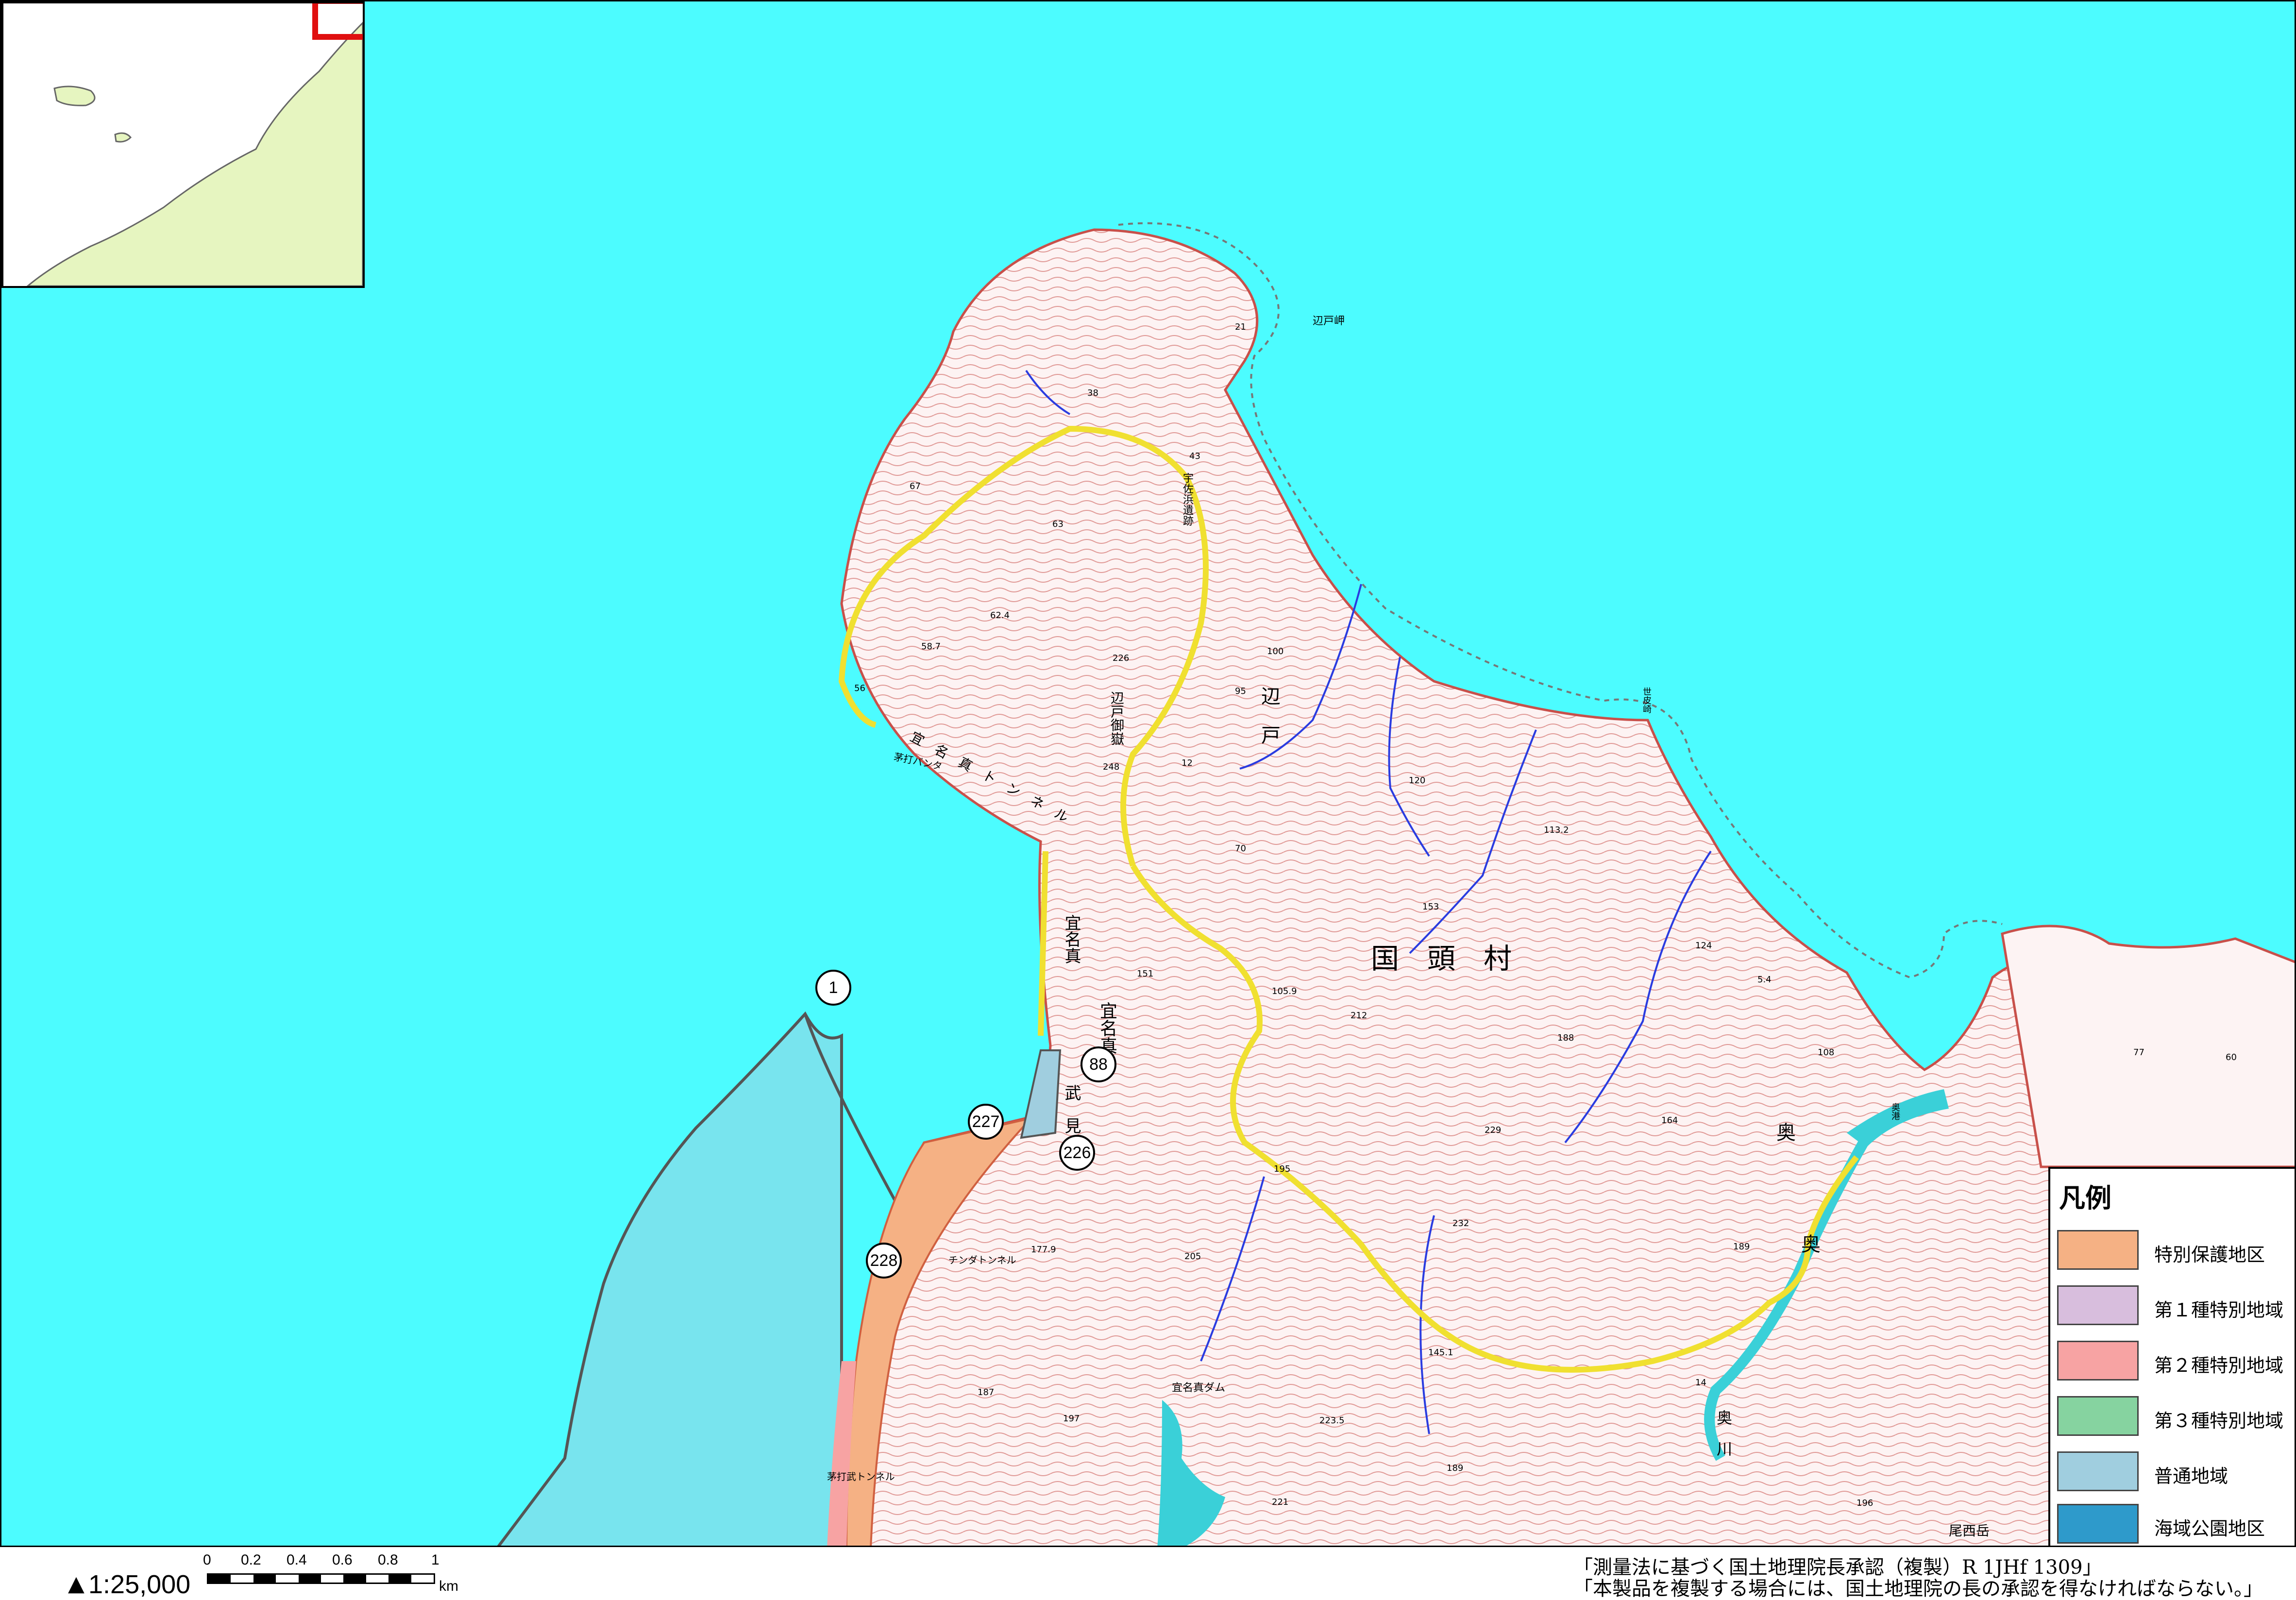  What do you see at coordinates (1332, 1421) in the screenshot?
I see `spot-height: 223.5` at bounding box center [1332, 1421].